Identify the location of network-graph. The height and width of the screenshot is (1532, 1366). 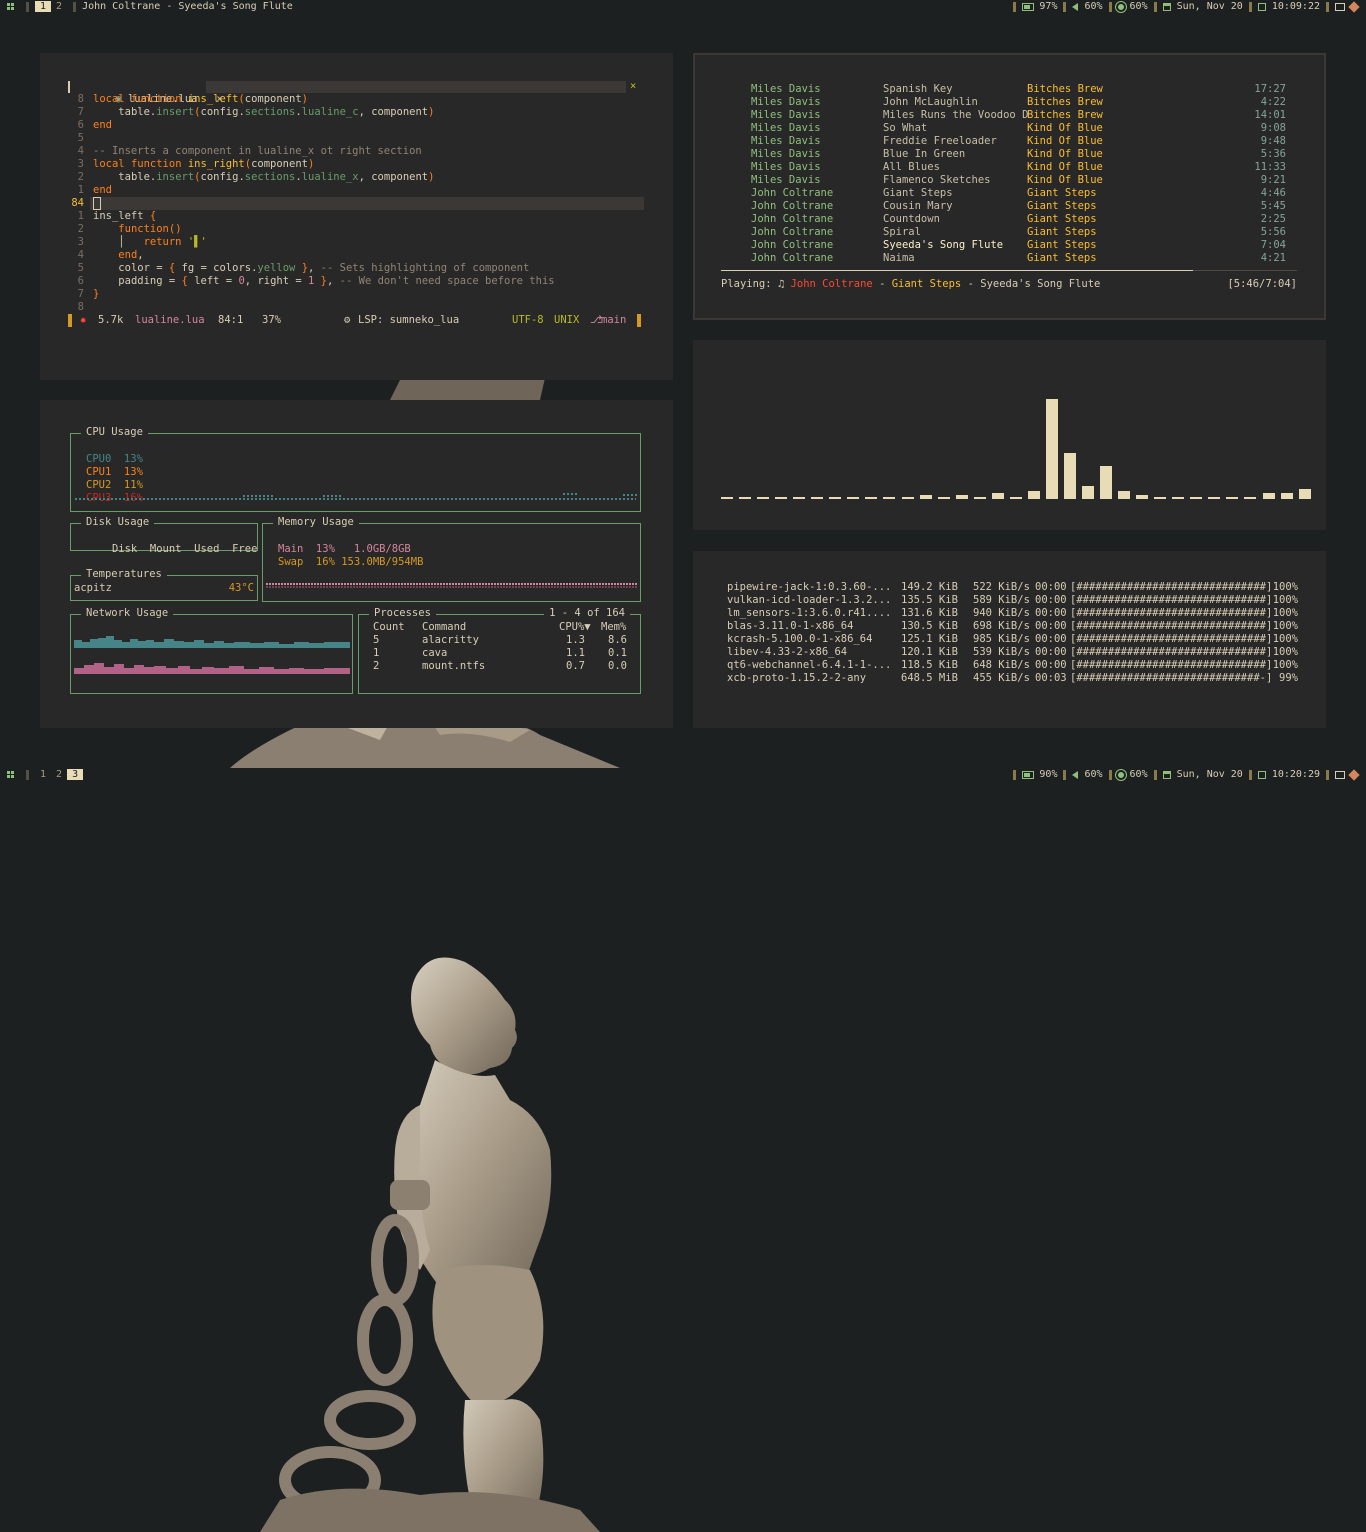
(212, 655).